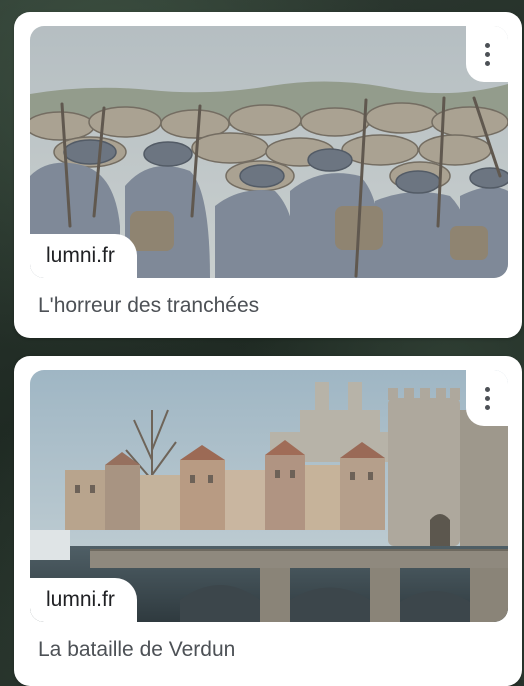  I want to click on result-title: La bataille de Verdun, so click(136, 650).